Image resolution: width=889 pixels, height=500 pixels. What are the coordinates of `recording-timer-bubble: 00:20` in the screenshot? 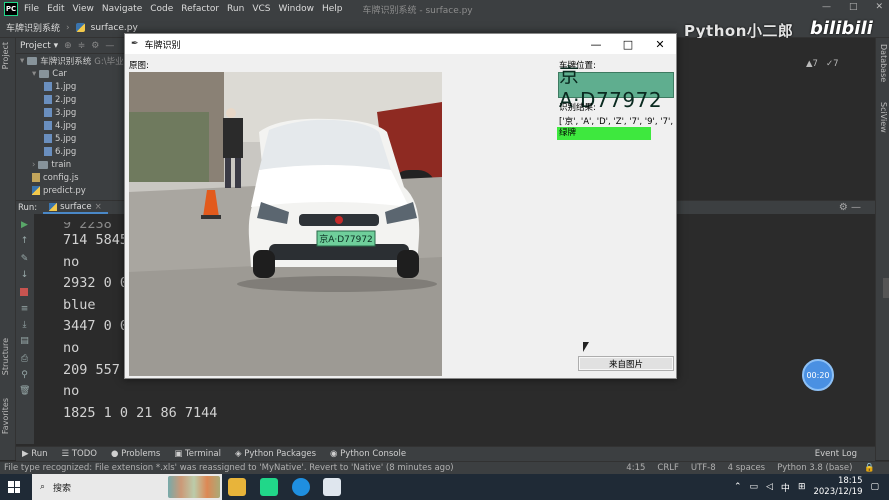 It's located at (818, 375).